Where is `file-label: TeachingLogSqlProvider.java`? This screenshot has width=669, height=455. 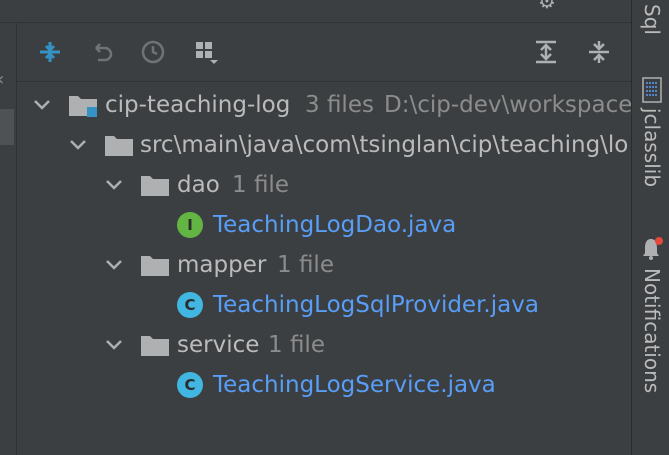 file-label: TeachingLogSqlProvider.java is located at coordinates (376, 305).